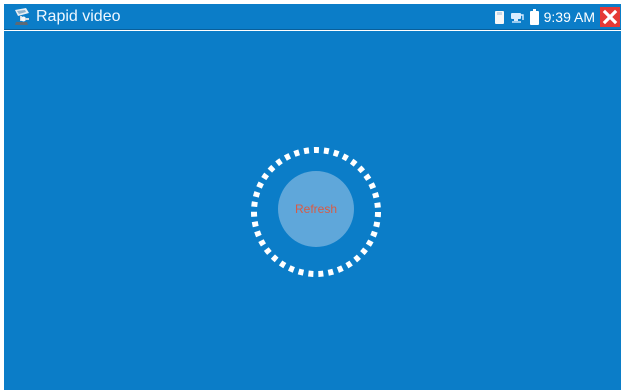 The width and height of the screenshot is (621, 390). What do you see at coordinates (569, 17) in the screenshot?
I see `clock: 9:39 AM` at bounding box center [569, 17].